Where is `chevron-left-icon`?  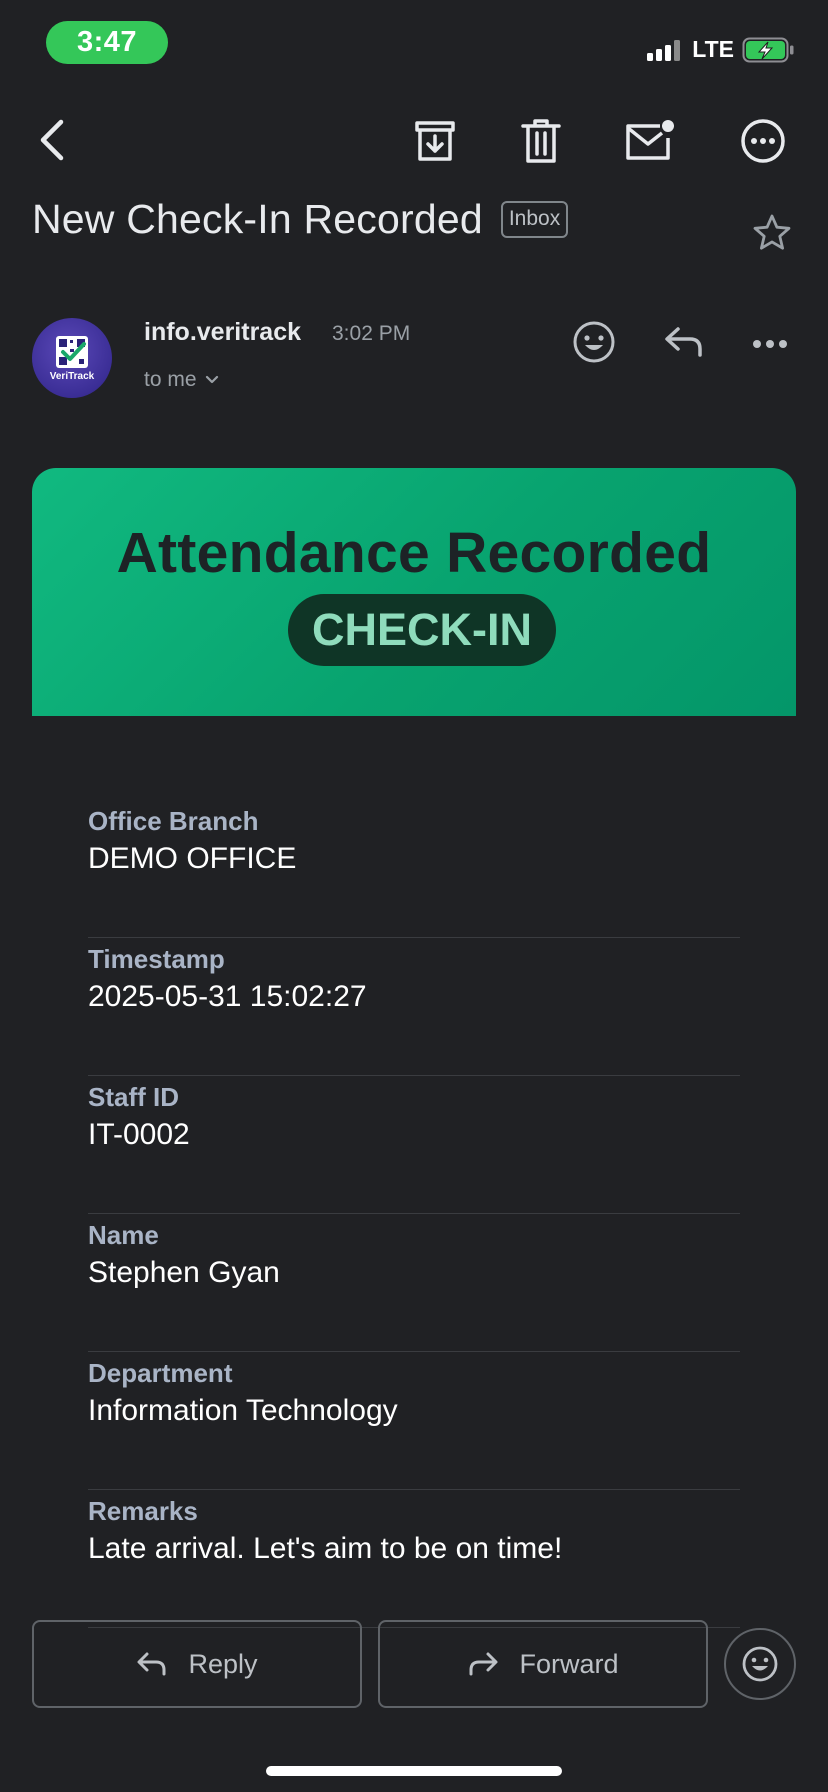 chevron-left-icon is located at coordinates (52, 140).